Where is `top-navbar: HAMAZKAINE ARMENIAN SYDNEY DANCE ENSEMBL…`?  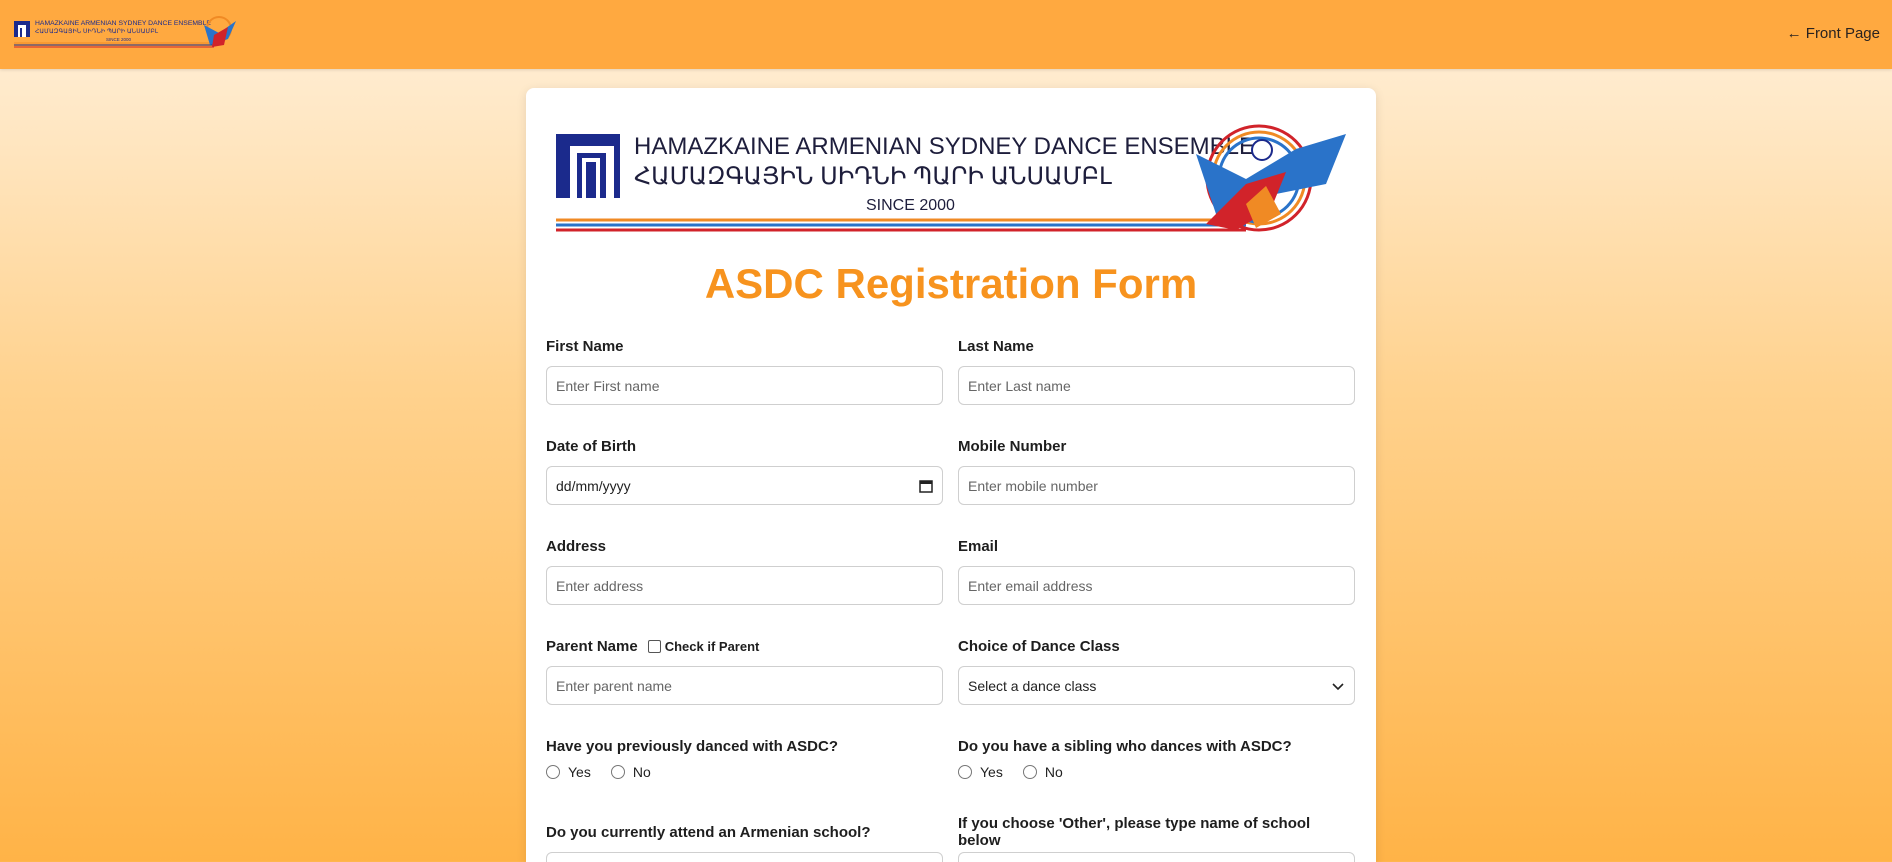
top-navbar: HAMAZKAINE ARMENIAN SYDNEY DANCE ENSEMBL… is located at coordinates (946, 34).